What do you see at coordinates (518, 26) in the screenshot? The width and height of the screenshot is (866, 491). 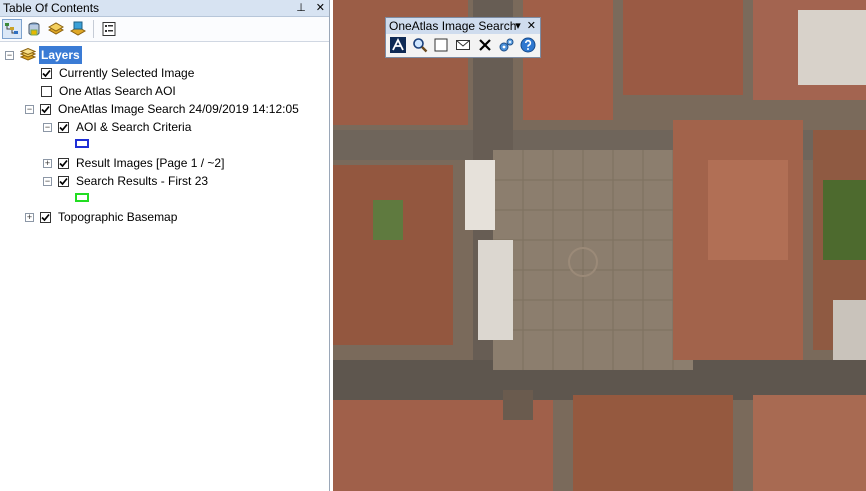 I see `dropdown-icon: ▾` at bounding box center [518, 26].